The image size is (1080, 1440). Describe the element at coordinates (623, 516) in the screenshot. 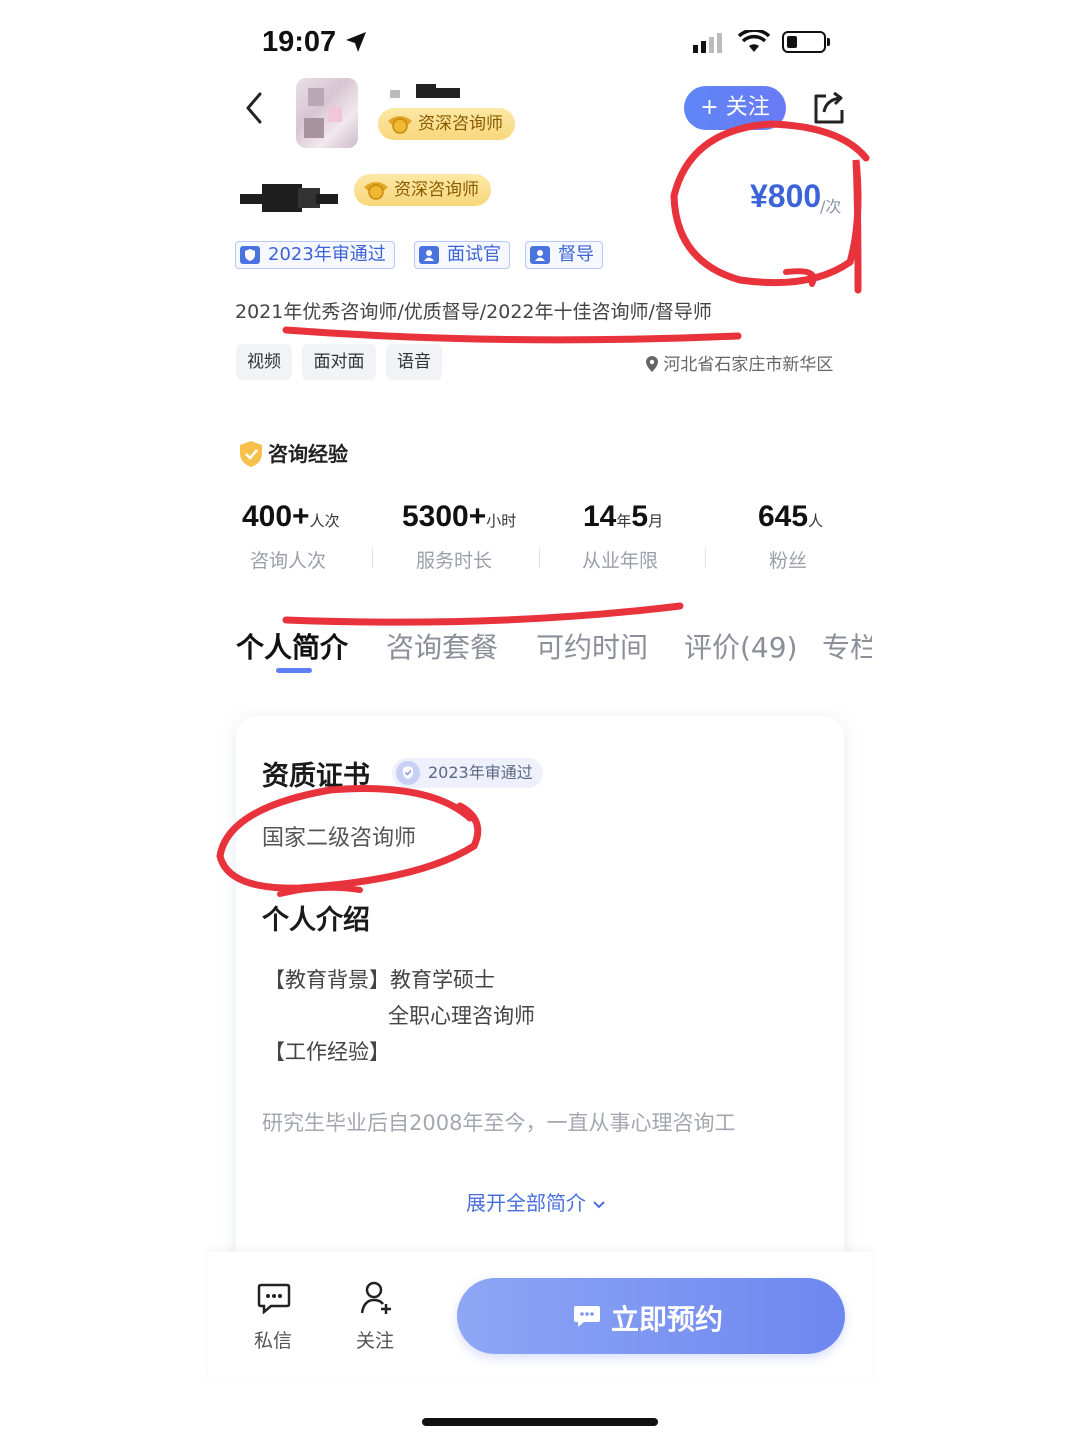

I see `stat-years-value: 14年5月` at that location.